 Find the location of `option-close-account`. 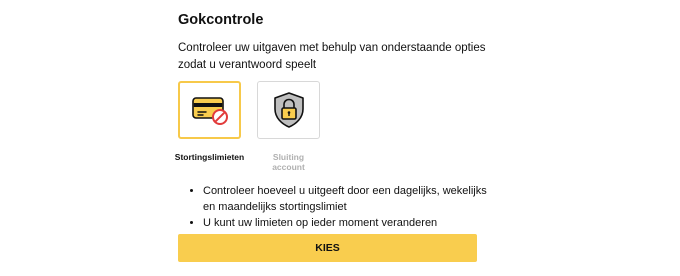

option-close-account is located at coordinates (288, 110).